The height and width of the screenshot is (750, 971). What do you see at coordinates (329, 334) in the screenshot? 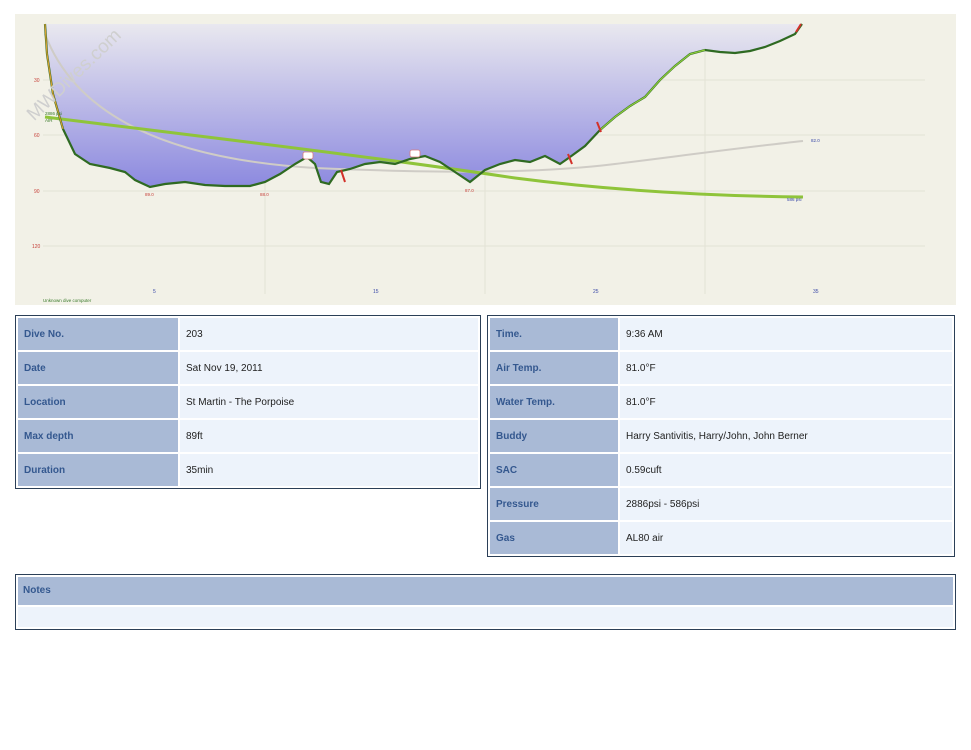
I see `dive-number-value: 203` at bounding box center [329, 334].